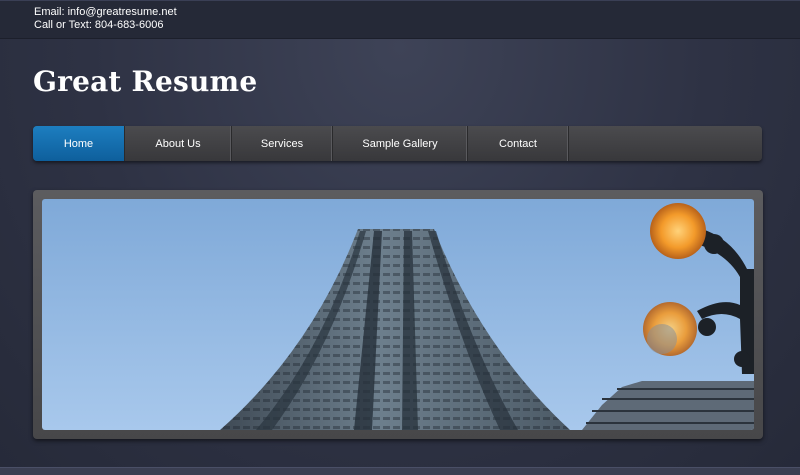 This screenshot has height=475, width=800. What do you see at coordinates (145, 82) in the screenshot?
I see `site-title: Great Resume` at bounding box center [145, 82].